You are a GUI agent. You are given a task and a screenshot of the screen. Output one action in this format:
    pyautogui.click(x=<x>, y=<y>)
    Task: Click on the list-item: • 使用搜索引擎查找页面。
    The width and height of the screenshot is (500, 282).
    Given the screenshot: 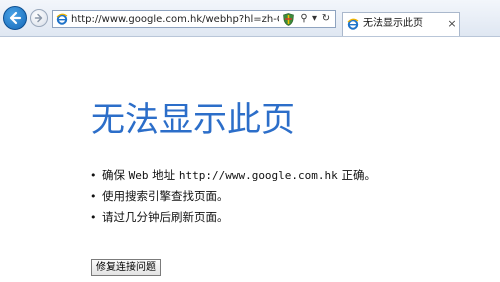 What is the action you would take?
    pyautogui.click(x=290, y=196)
    